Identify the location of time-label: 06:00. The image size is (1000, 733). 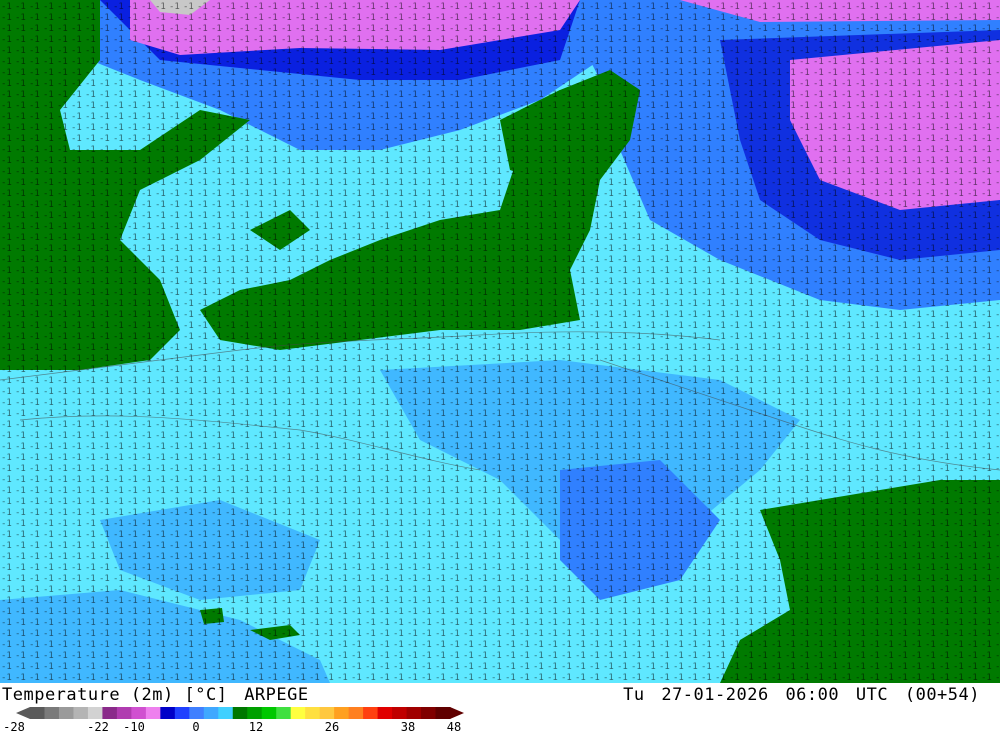
(812, 695).